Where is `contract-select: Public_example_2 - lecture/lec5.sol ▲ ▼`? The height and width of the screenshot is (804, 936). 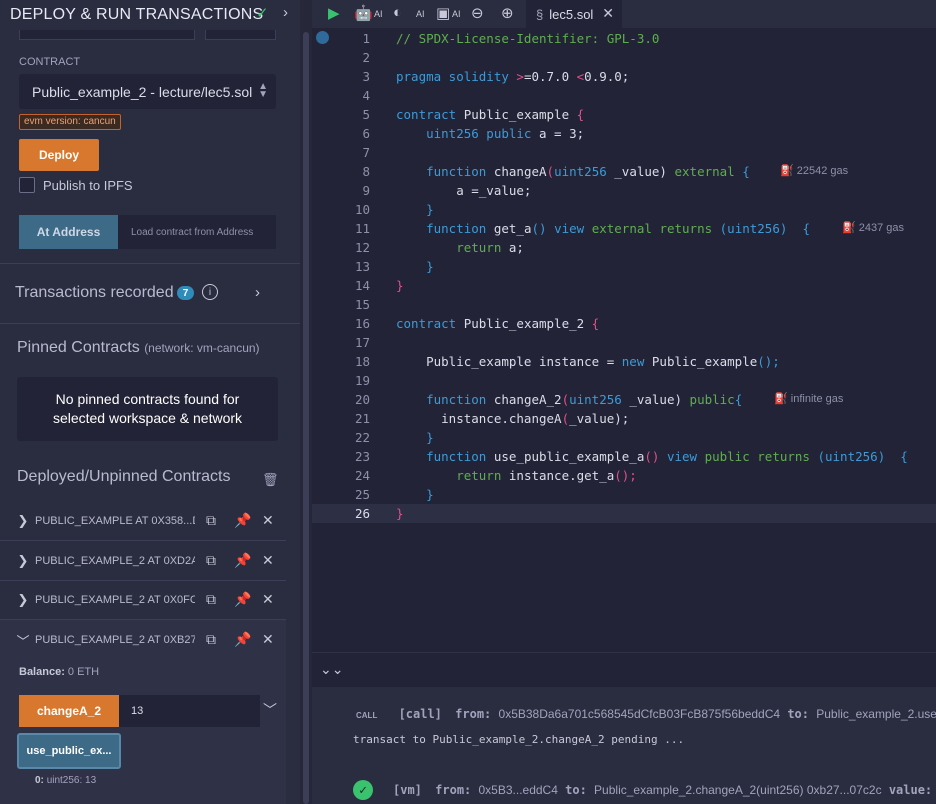
contract-select: Public_example_2 - lecture/lec5.sol ▲ ▼ is located at coordinates (147, 91).